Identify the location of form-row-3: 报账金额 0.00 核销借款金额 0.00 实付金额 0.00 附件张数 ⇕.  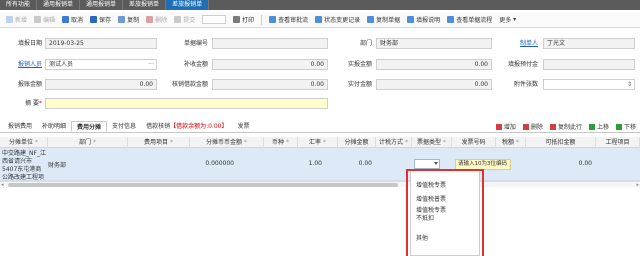
(320, 85).